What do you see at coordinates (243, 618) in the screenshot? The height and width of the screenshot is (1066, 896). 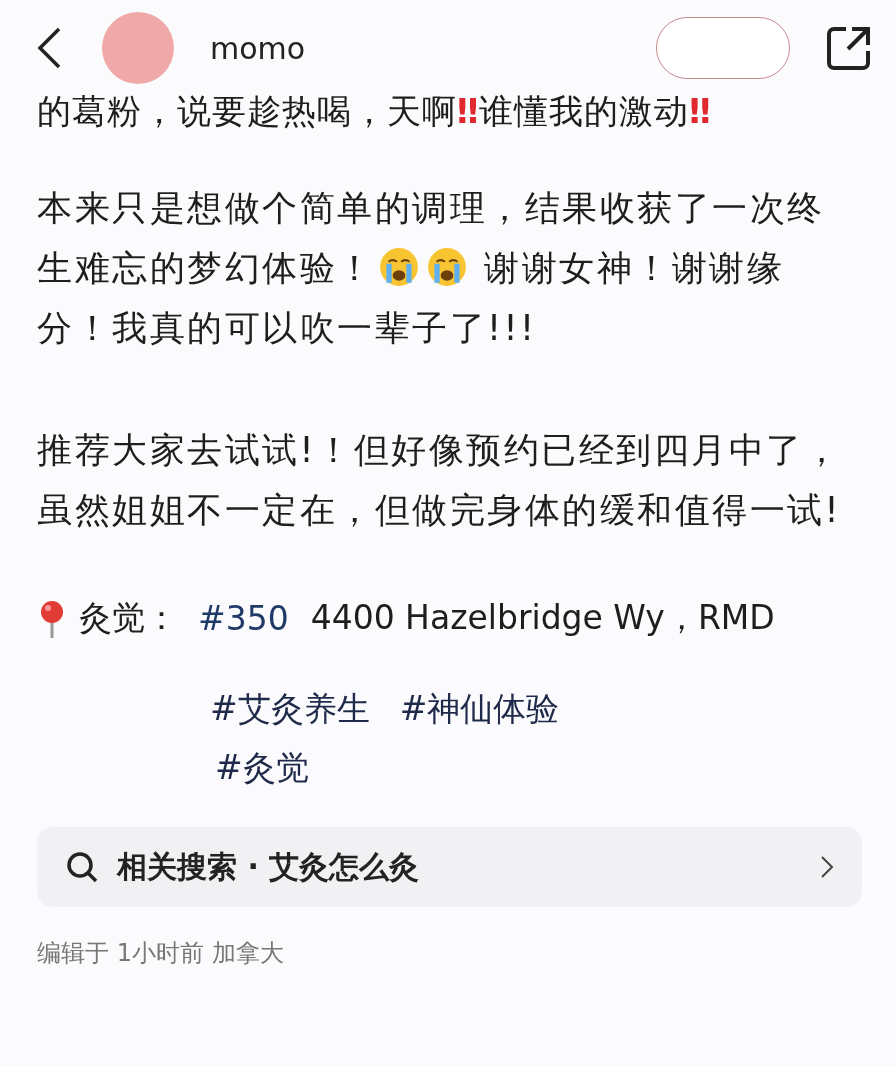 I see `location-link: #350` at bounding box center [243, 618].